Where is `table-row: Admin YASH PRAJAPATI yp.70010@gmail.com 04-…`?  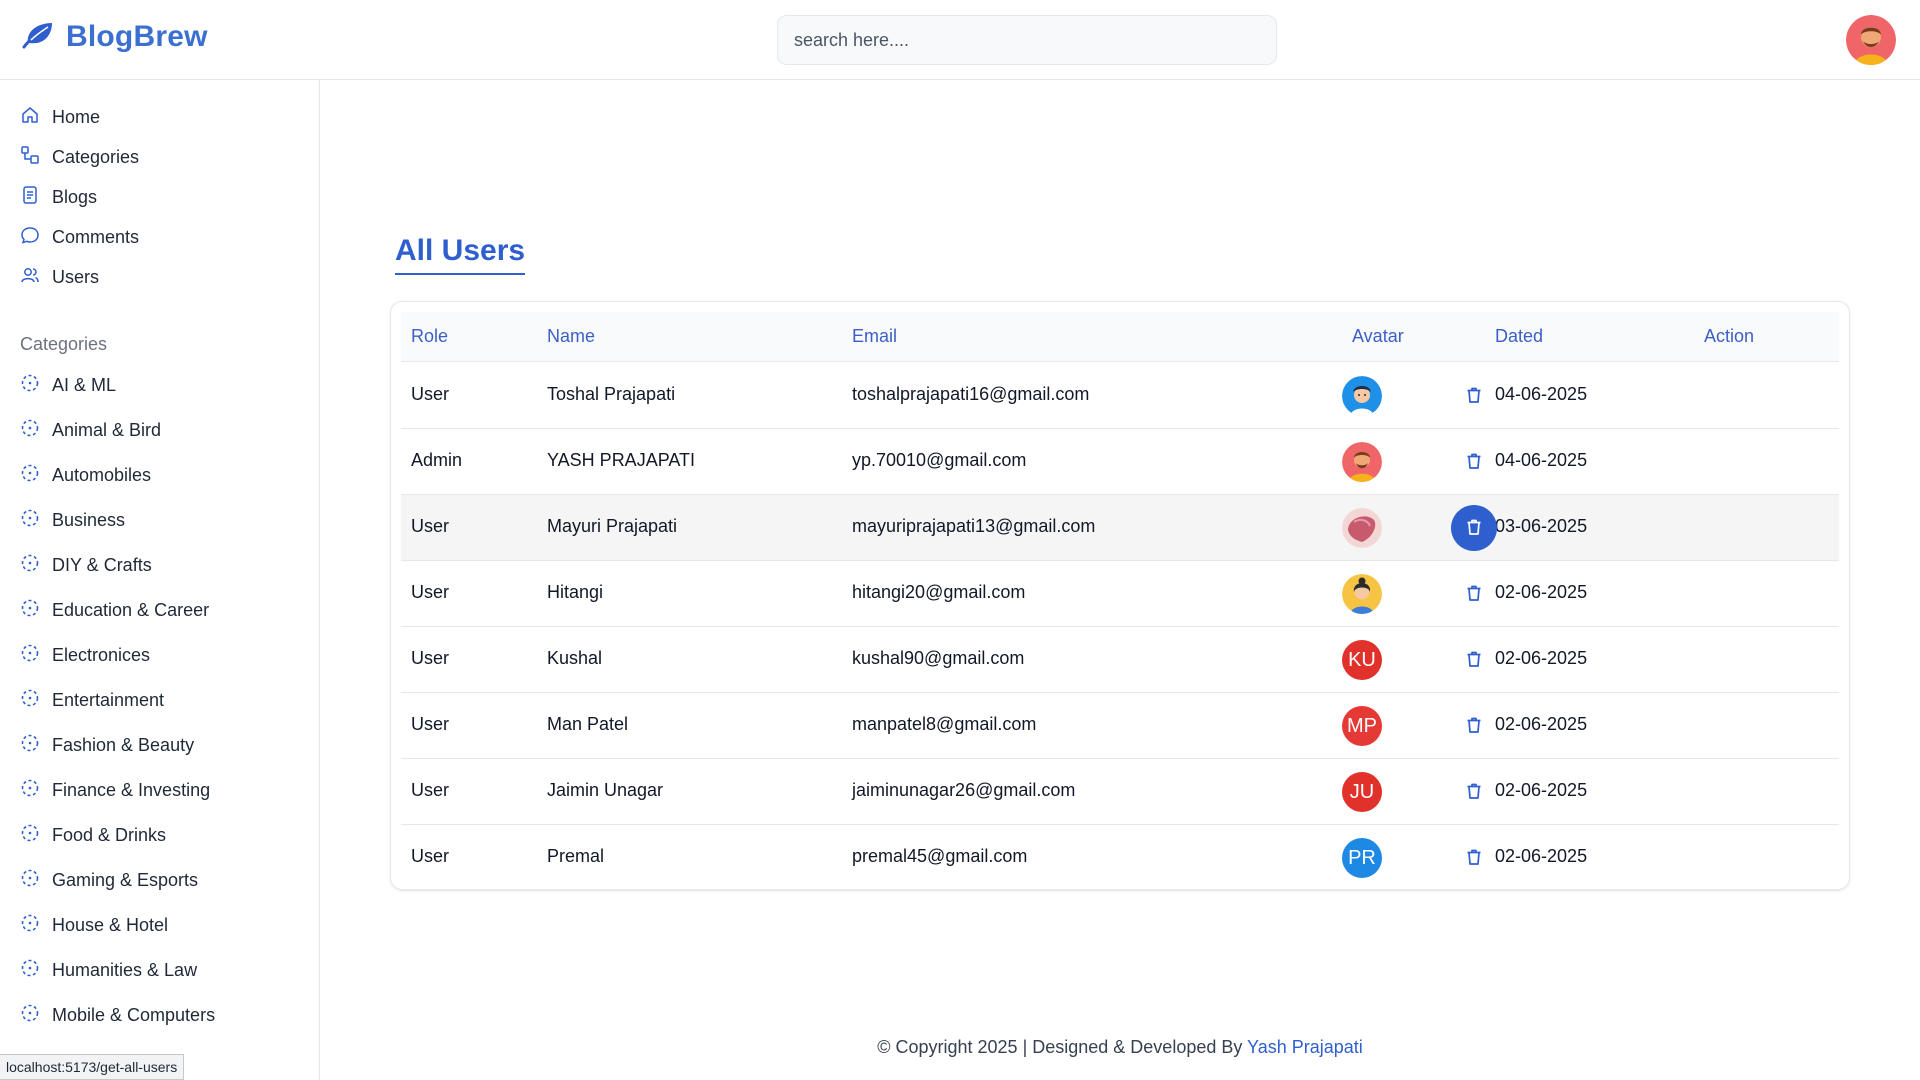
table-row: Admin YASH PRAJAPATI yp.70010@gmail.com 04-… is located at coordinates (1120, 462).